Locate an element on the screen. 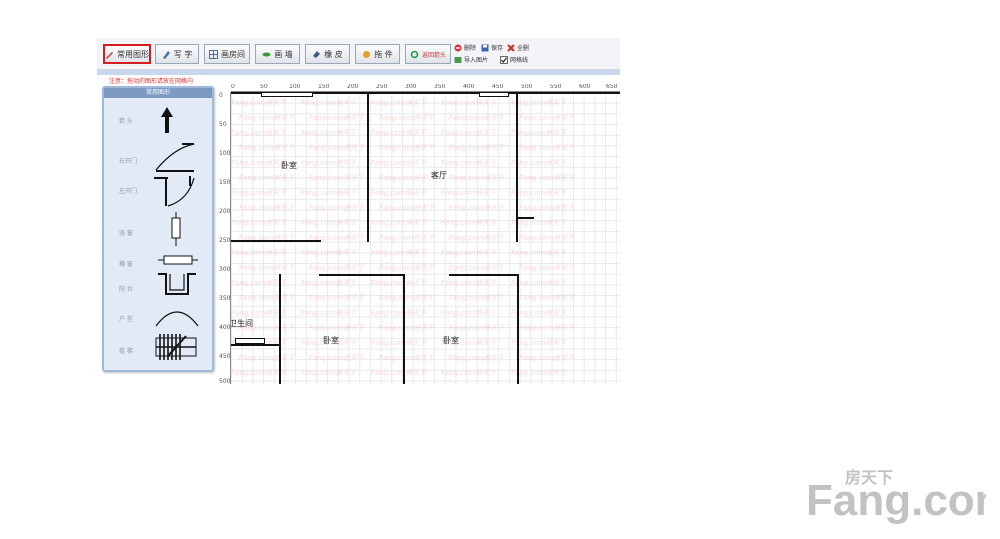 Image resolution: width=1000 pixels, height=539 pixels. common-shapes-button: 常用图形 is located at coordinates (127, 54).